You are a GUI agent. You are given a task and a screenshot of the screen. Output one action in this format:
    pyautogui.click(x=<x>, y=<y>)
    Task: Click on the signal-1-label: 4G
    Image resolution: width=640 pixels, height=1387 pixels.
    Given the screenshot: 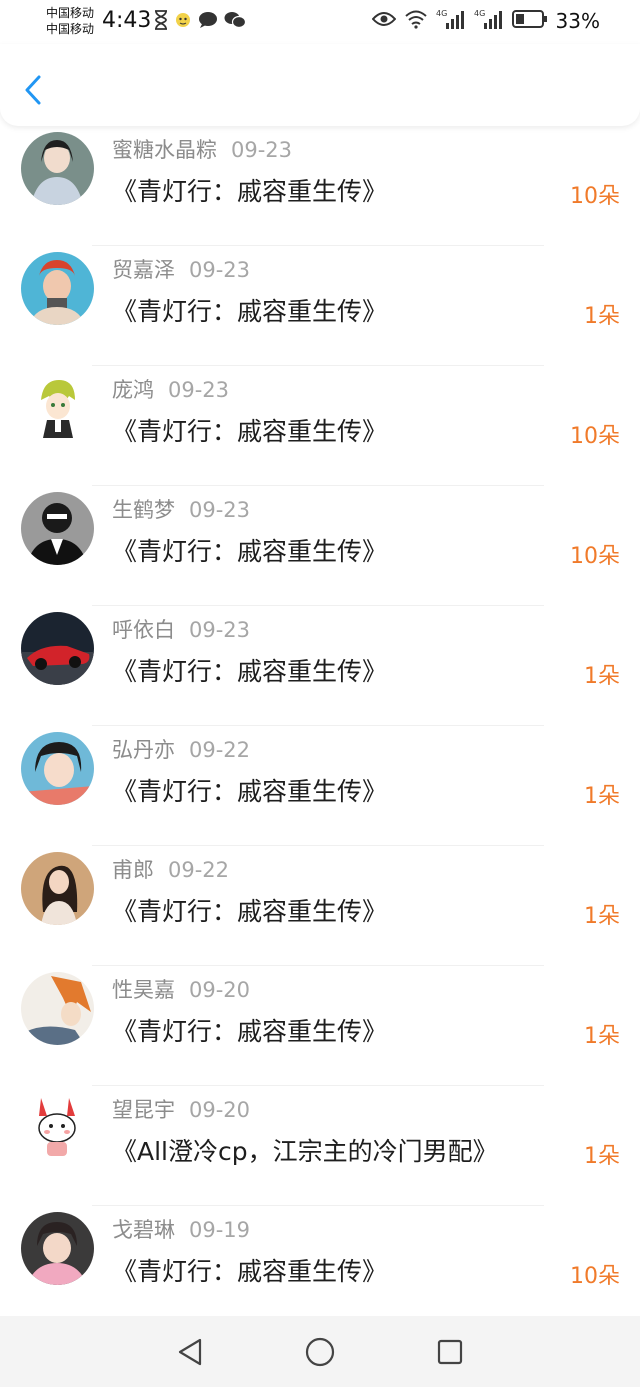 What is the action you would take?
    pyautogui.click(x=441, y=13)
    